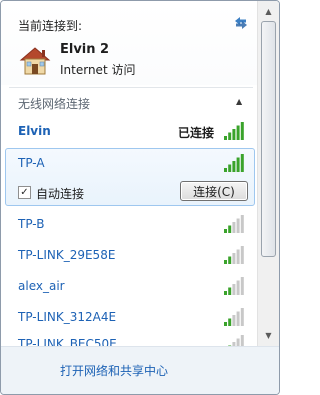  Describe the element at coordinates (67, 341) in the screenshot. I see `network-name: TP-LINK_BEC50E` at that location.